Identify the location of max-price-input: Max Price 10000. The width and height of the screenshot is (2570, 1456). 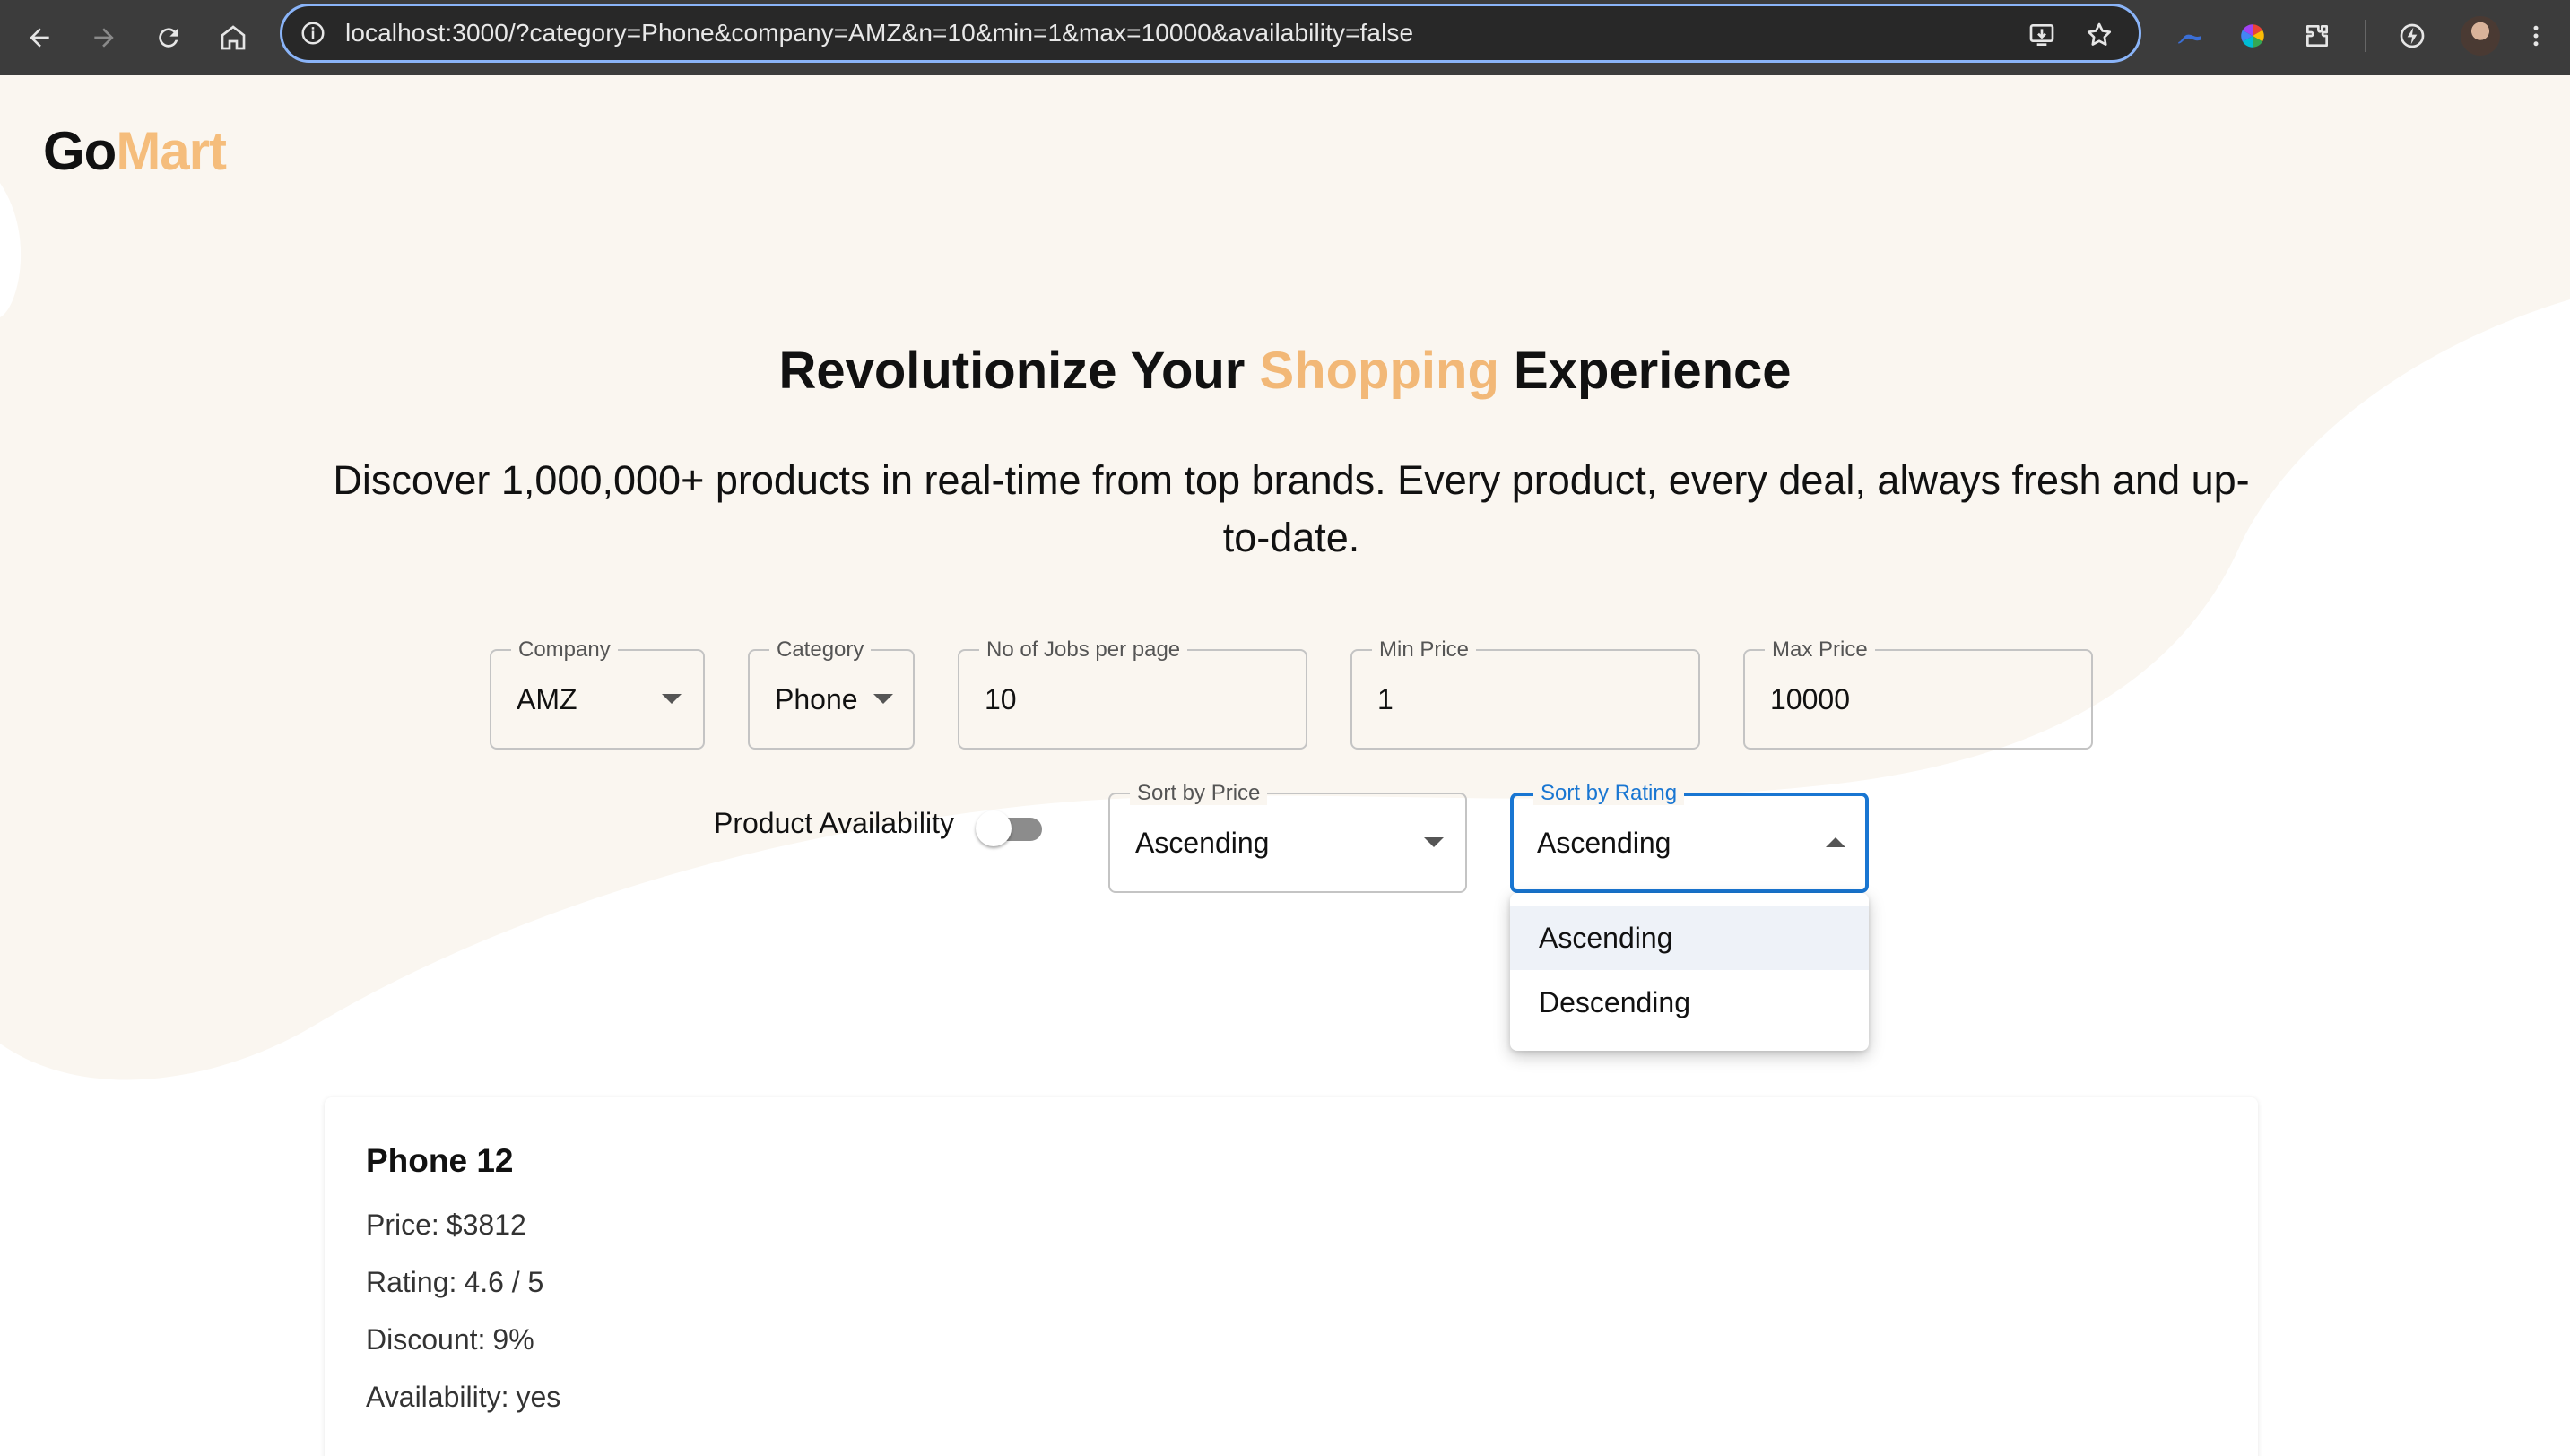
(1918, 694).